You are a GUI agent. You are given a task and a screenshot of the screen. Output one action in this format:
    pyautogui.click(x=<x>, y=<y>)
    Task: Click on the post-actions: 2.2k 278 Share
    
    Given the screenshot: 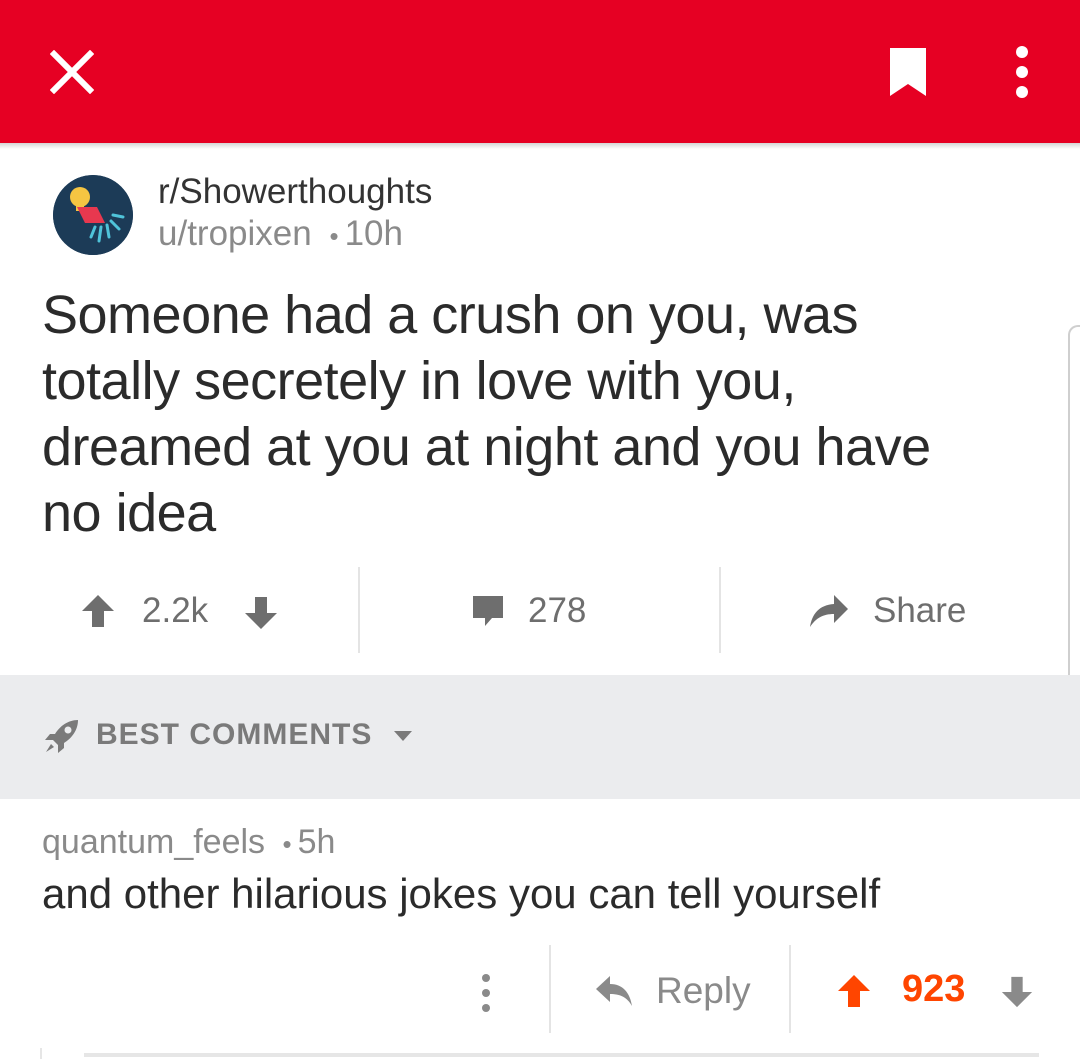 What is the action you would take?
    pyautogui.click(x=540, y=610)
    